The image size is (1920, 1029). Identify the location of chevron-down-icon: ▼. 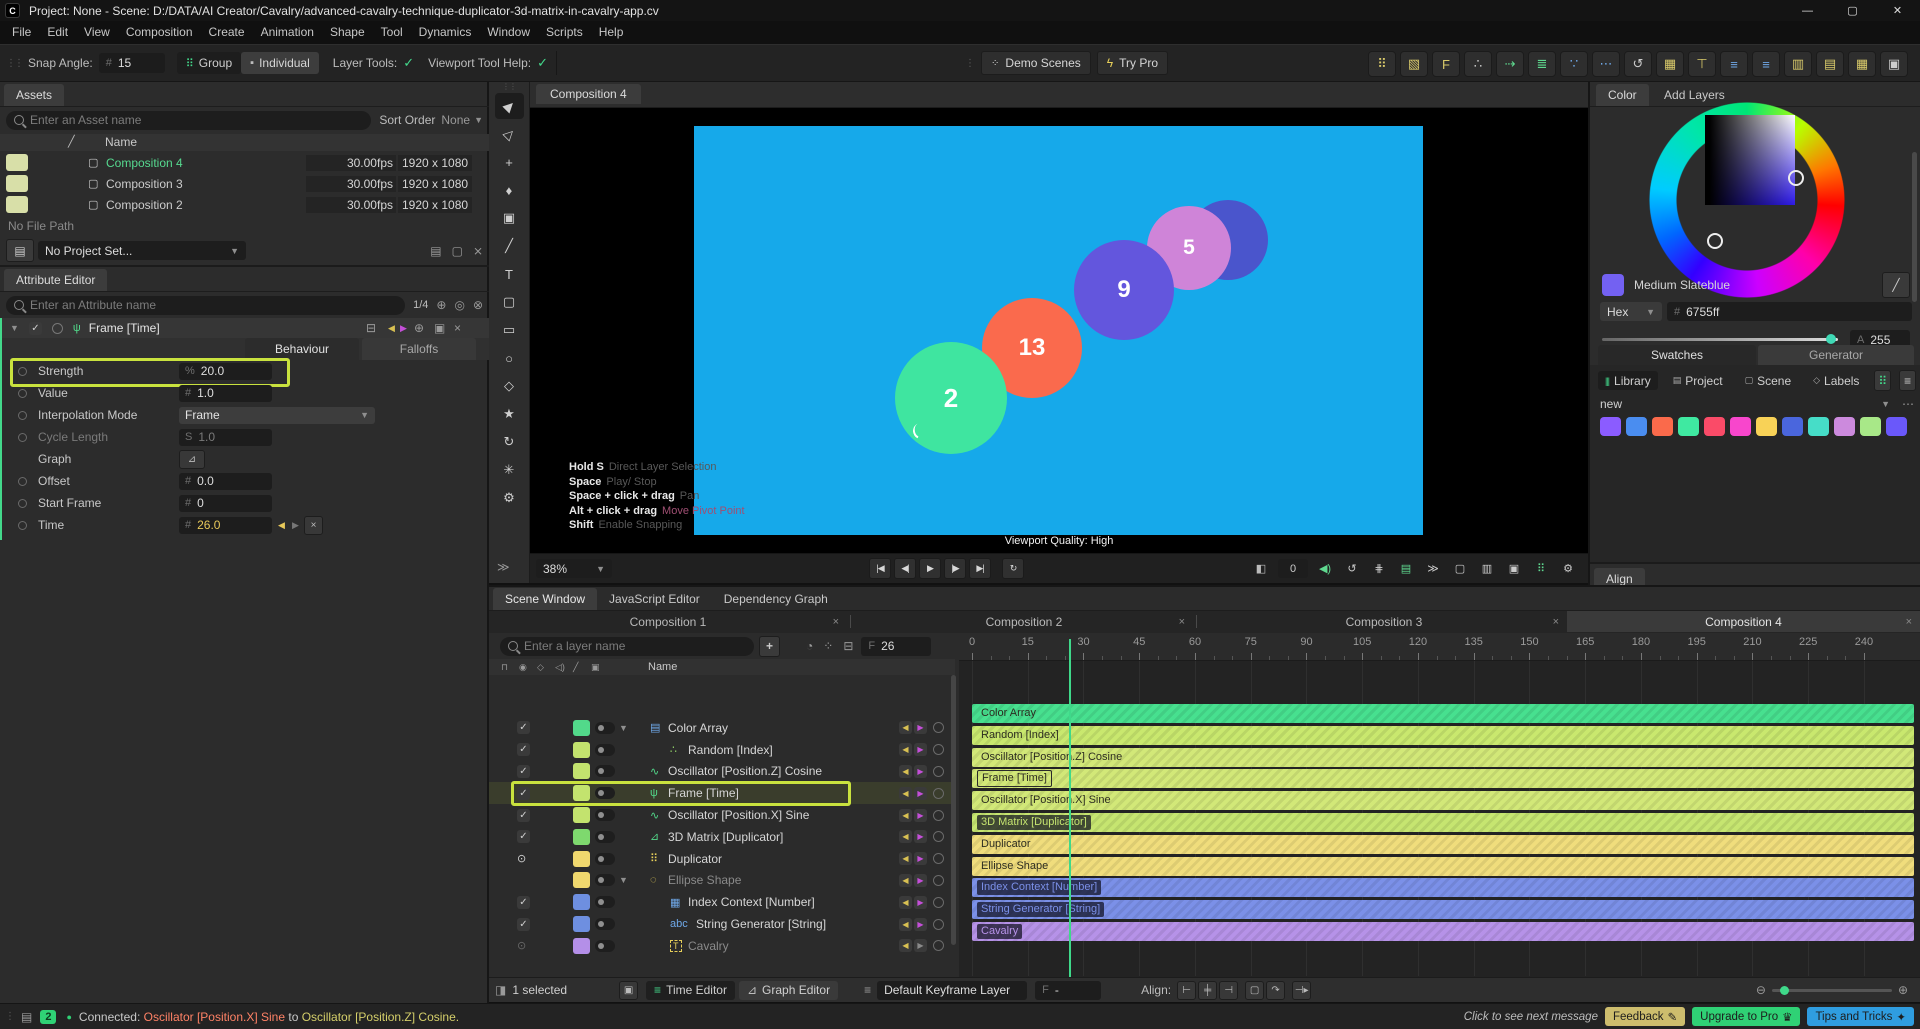
(14, 328).